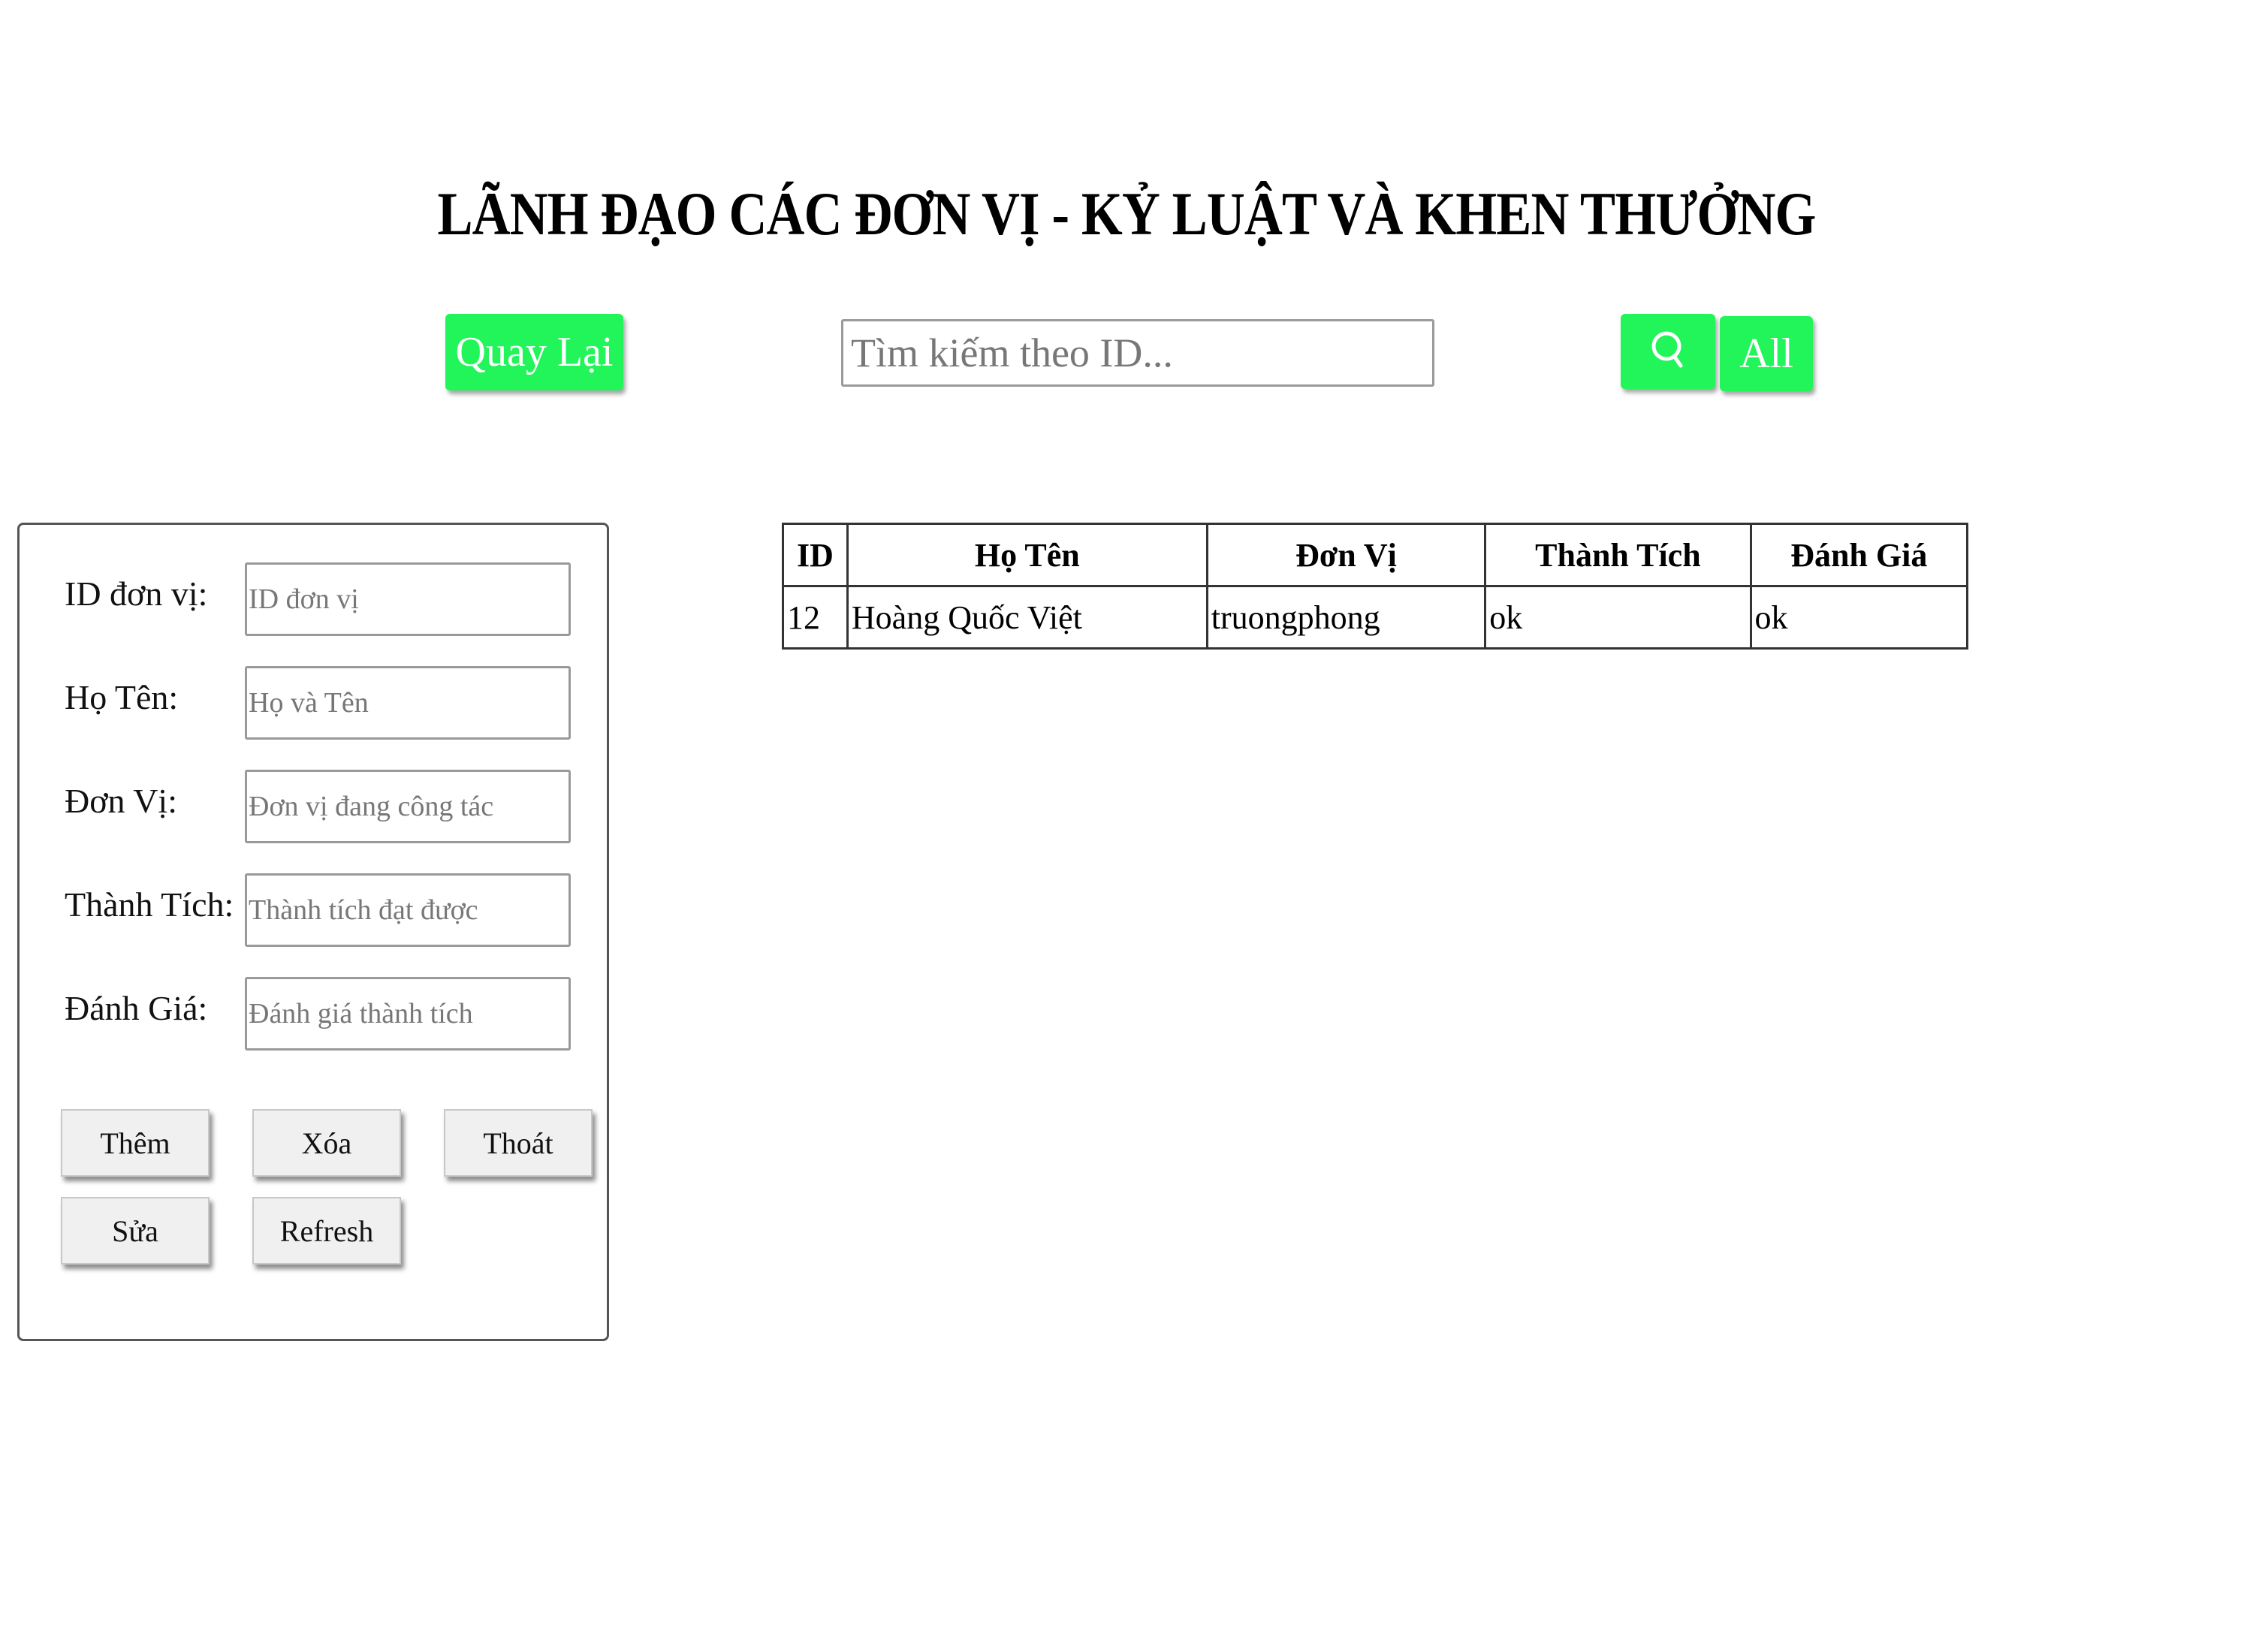  What do you see at coordinates (137, 593) in the screenshot?
I see `id-label: ID đơn vị:` at bounding box center [137, 593].